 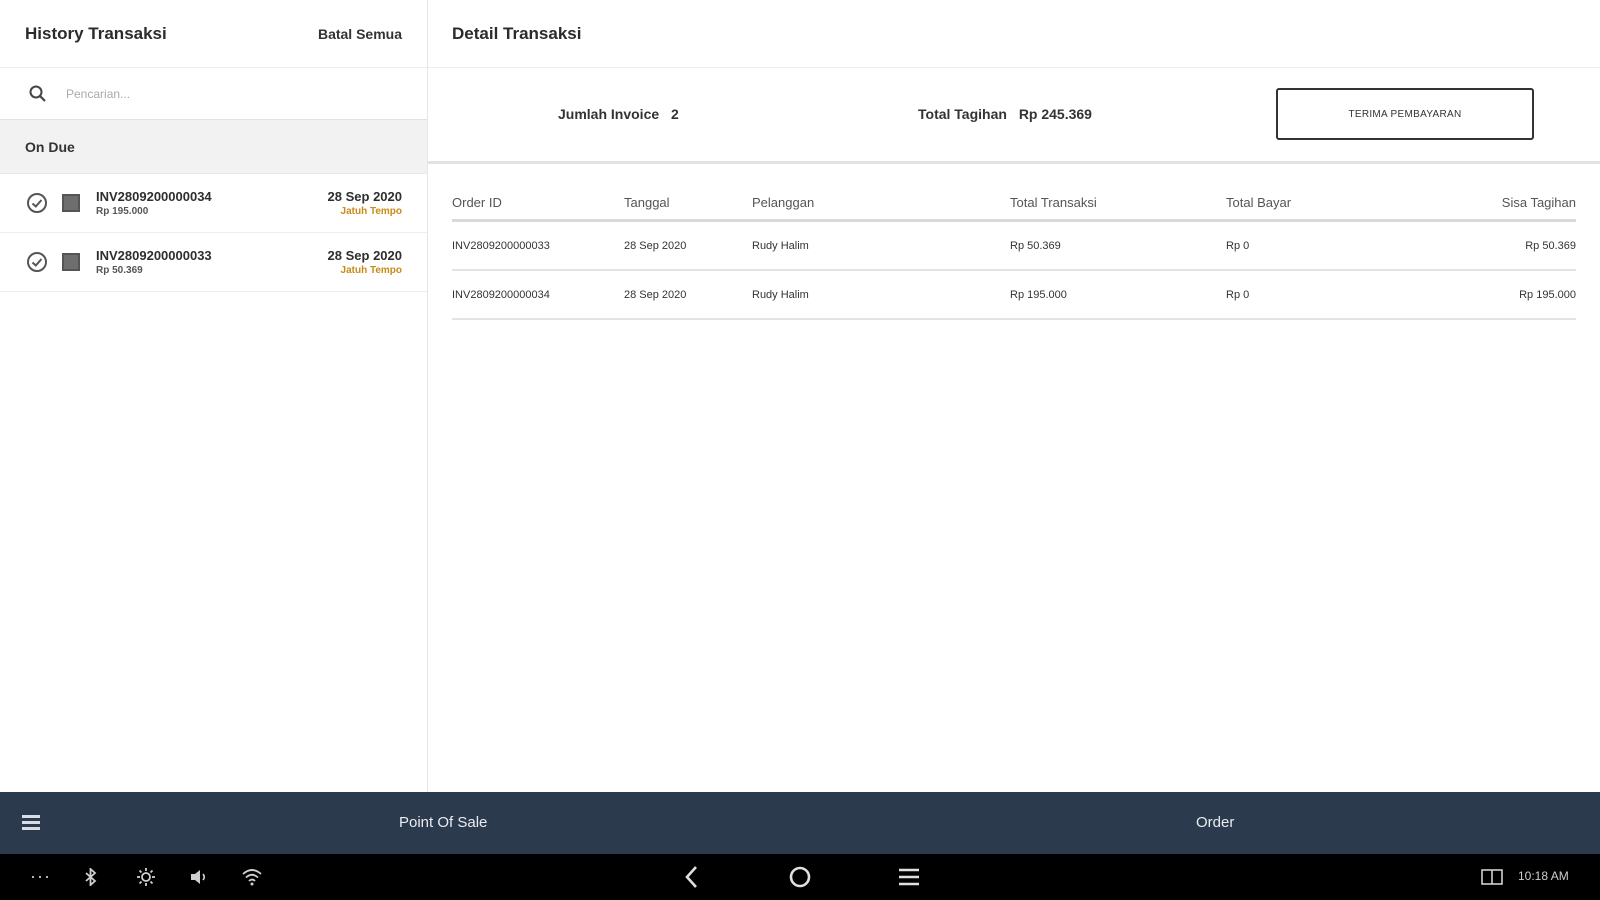 What do you see at coordinates (31, 823) in the screenshot?
I see `menu-icon` at bounding box center [31, 823].